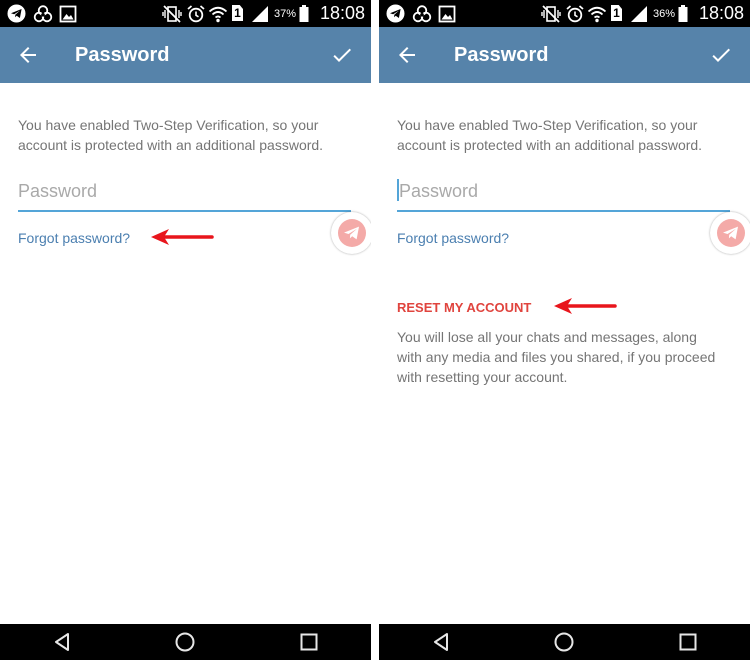 Image resolution: width=750 pixels, height=660 pixels. What do you see at coordinates (664, 14) in the screenshot?
I see `battery-percentage: 36%` at bounding box center [664, 14].